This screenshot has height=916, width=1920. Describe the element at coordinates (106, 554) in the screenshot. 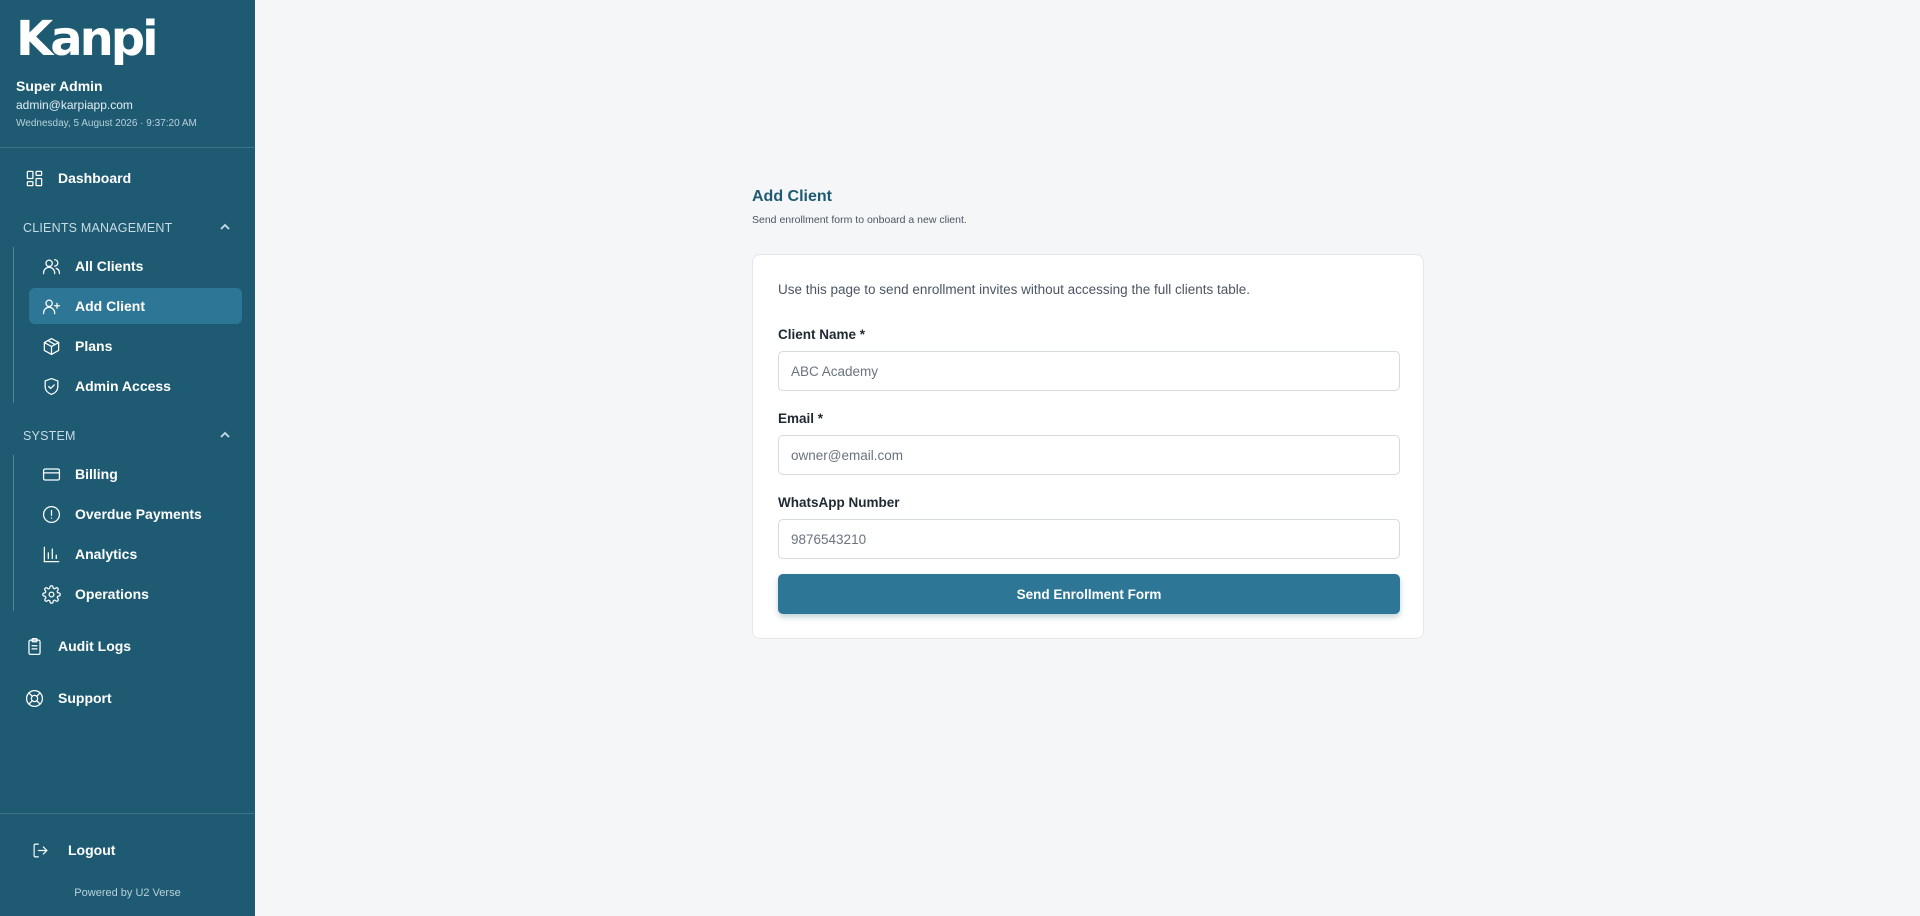

I see `sidebar-item-label: Analytics` at that location.